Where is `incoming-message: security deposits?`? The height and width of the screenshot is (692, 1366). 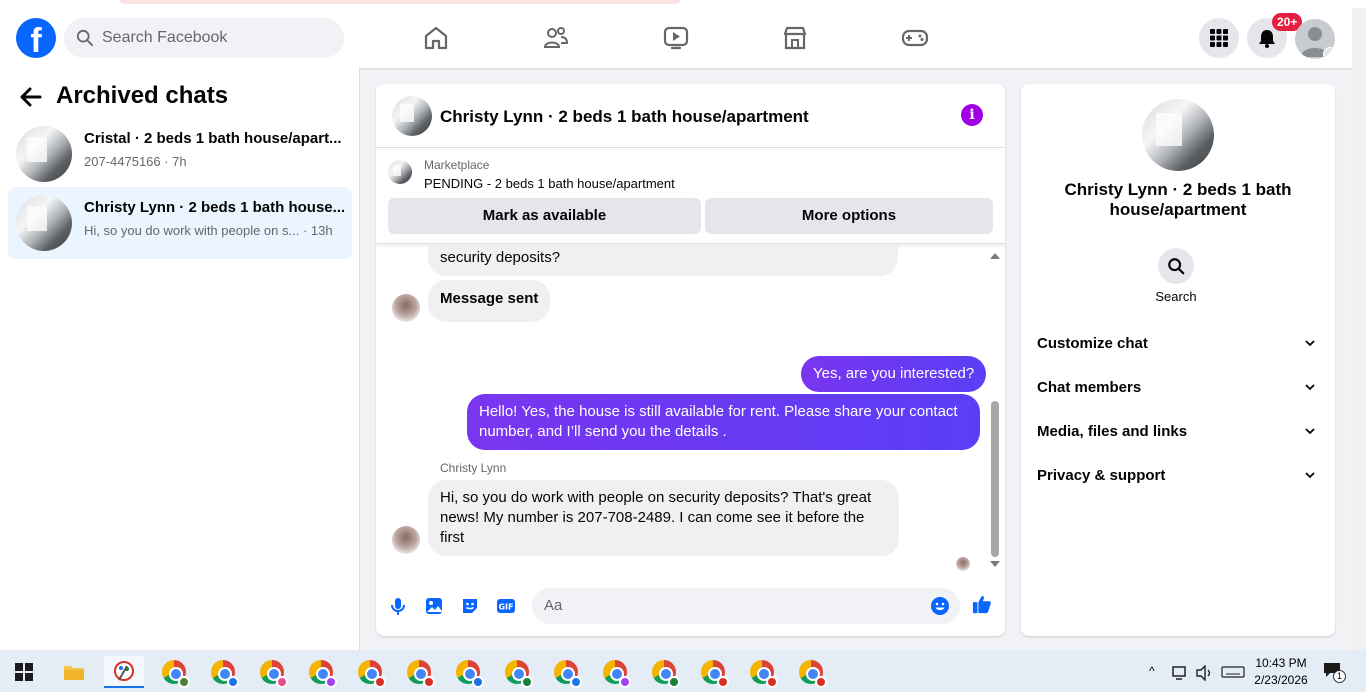 incoming-message: security deposits? is located at coordinates (663, 260).